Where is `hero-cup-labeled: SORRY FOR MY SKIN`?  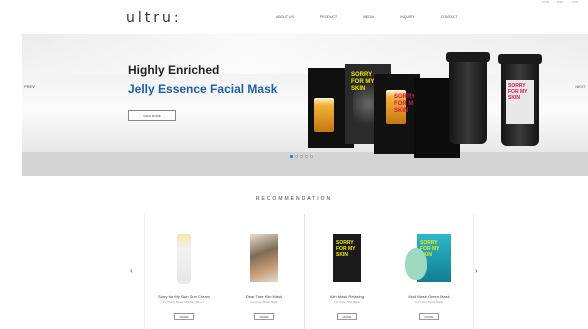 hero-cup-labeled: SORRY FOR MY SKIN is located at coordinates (520, 100).